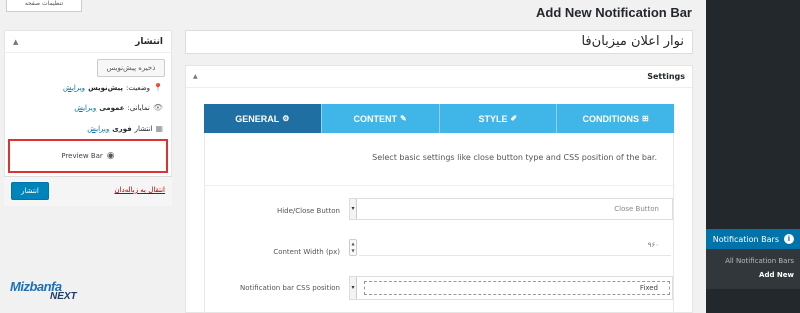 Image resolution: width=800 pixels, height=313 pixels. Describe the element at coordinates (143, 128) in the screenshot. I see `publish-time-label: انتشار` at that location.